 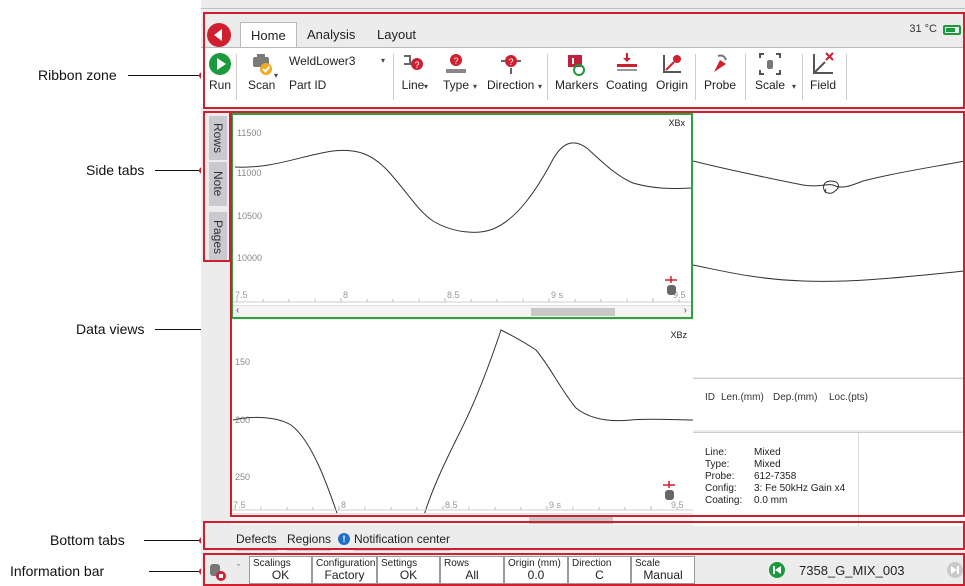 What do you see at coordinates (238, 568) in the screenshot?
I see `chevron-down-icon: ˇ` at bounding box center [238, 568].